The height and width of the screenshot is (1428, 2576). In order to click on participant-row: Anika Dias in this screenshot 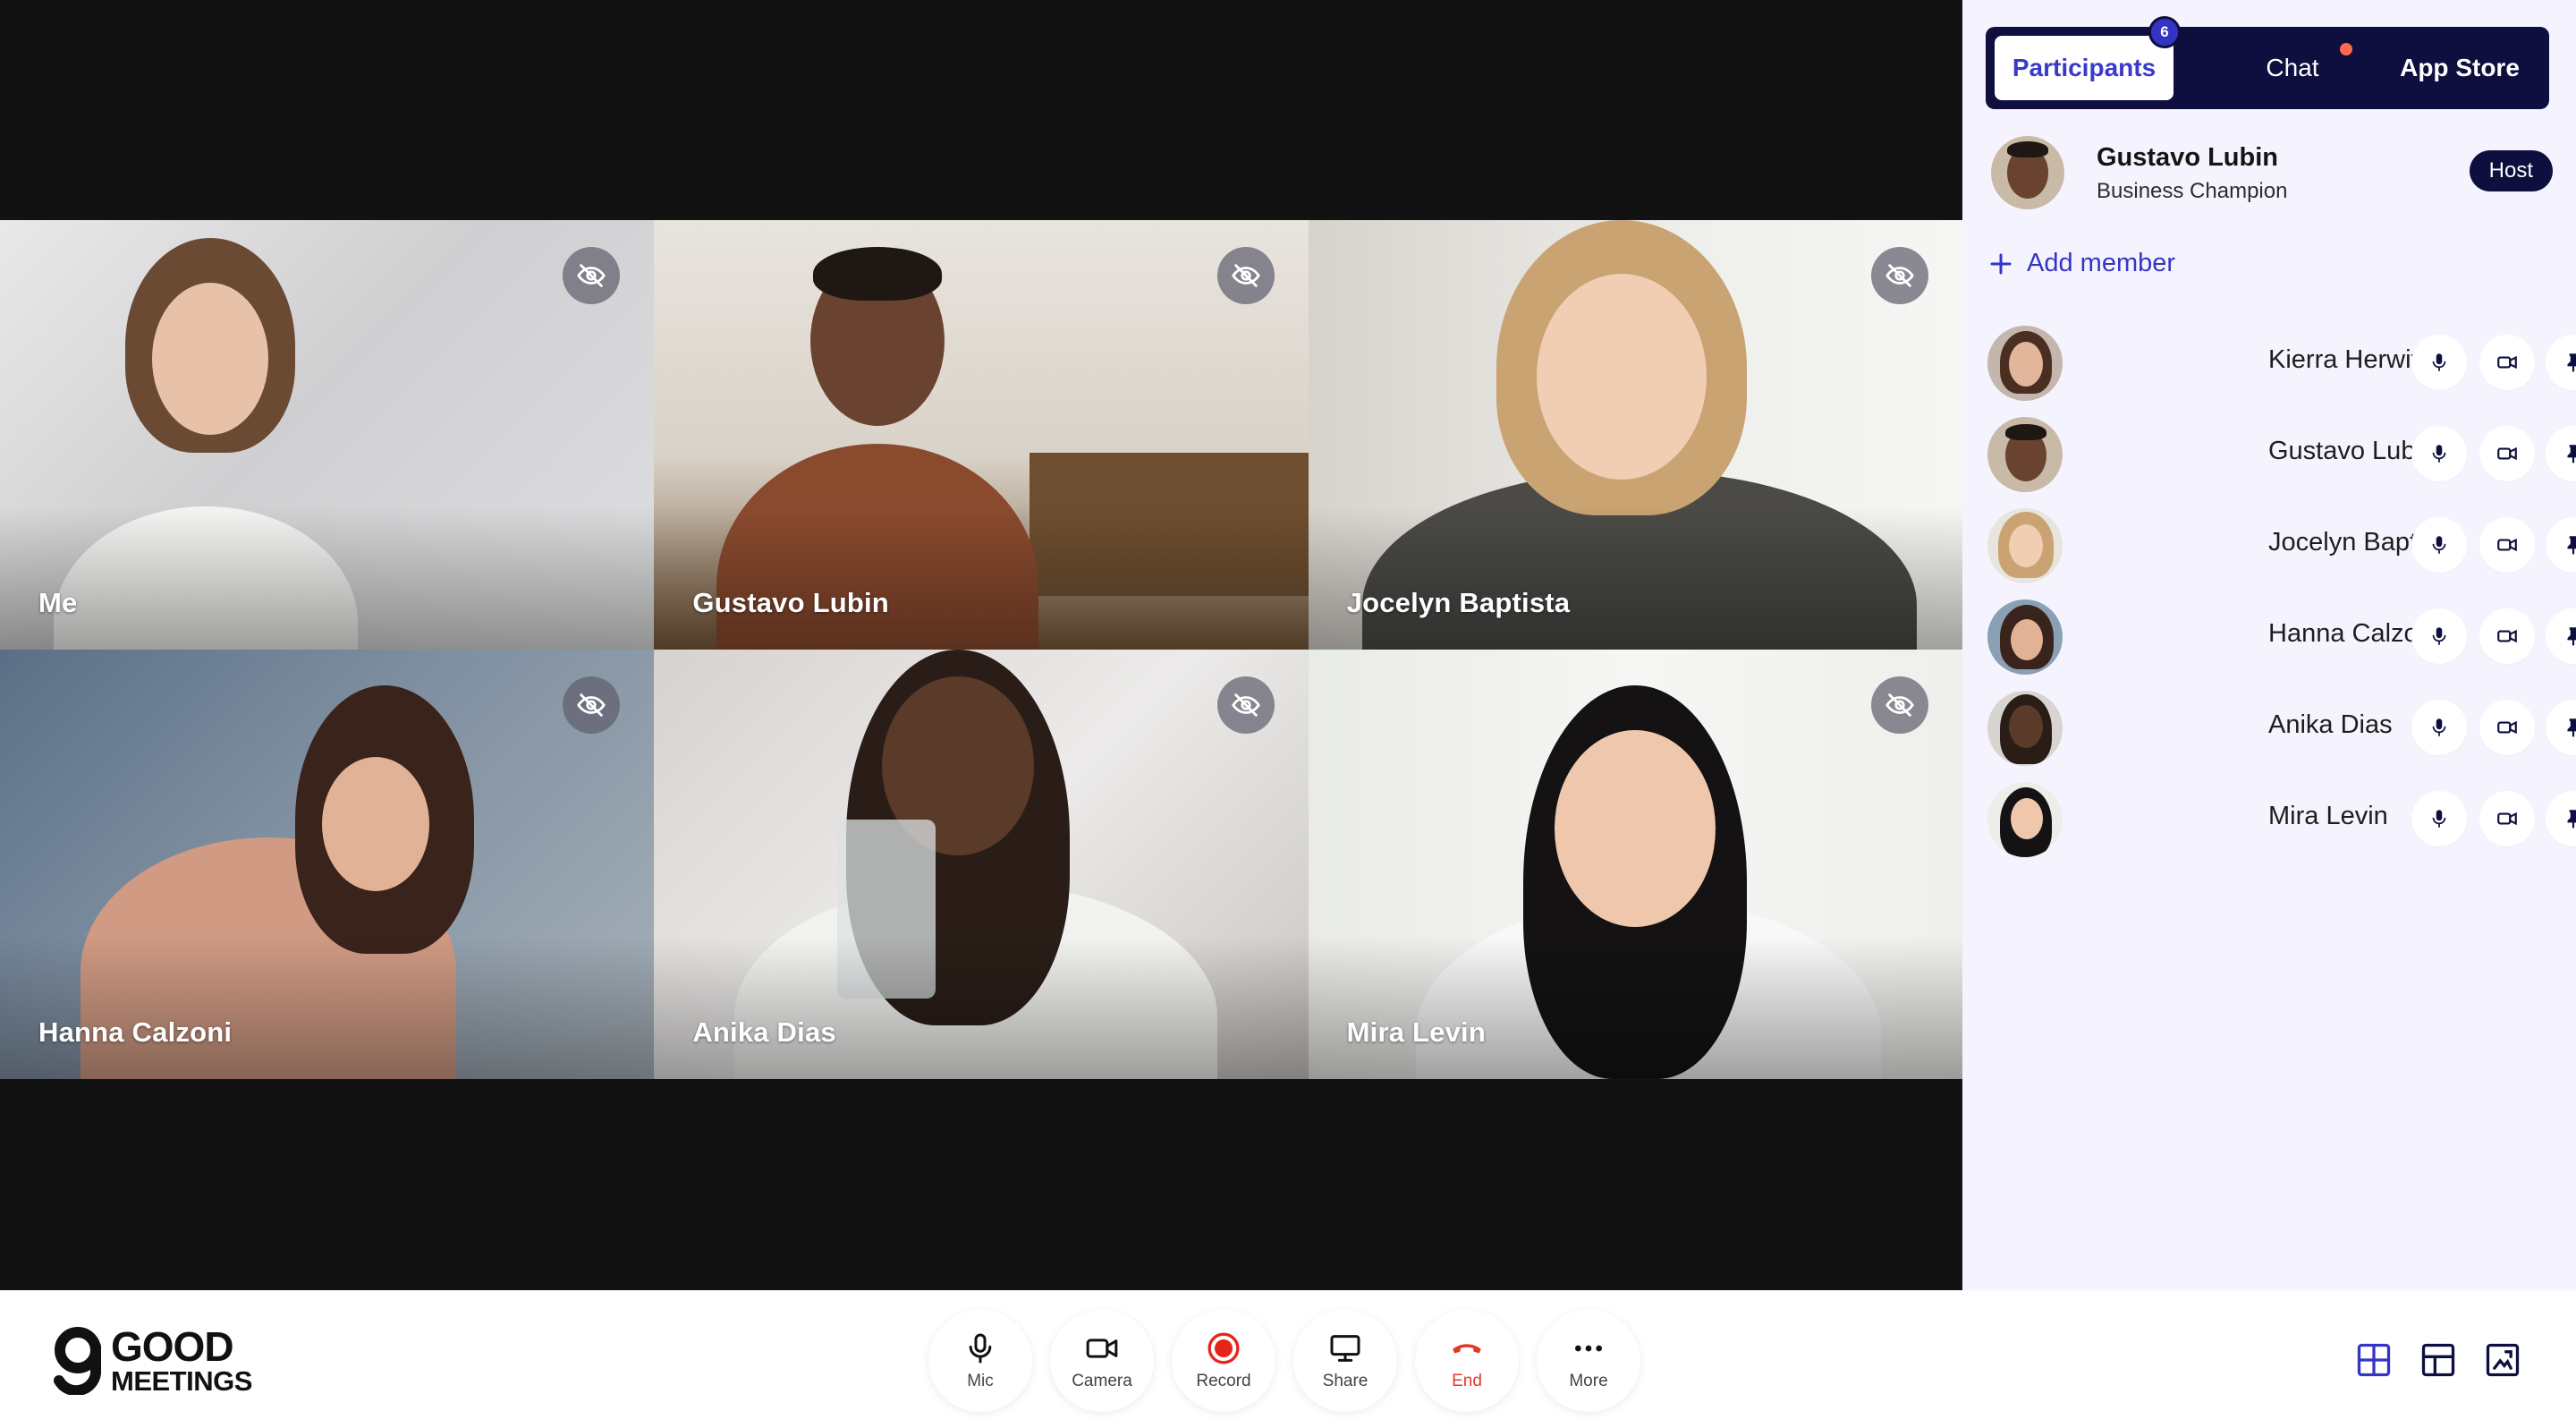, I will do `click(2281, 733)`.